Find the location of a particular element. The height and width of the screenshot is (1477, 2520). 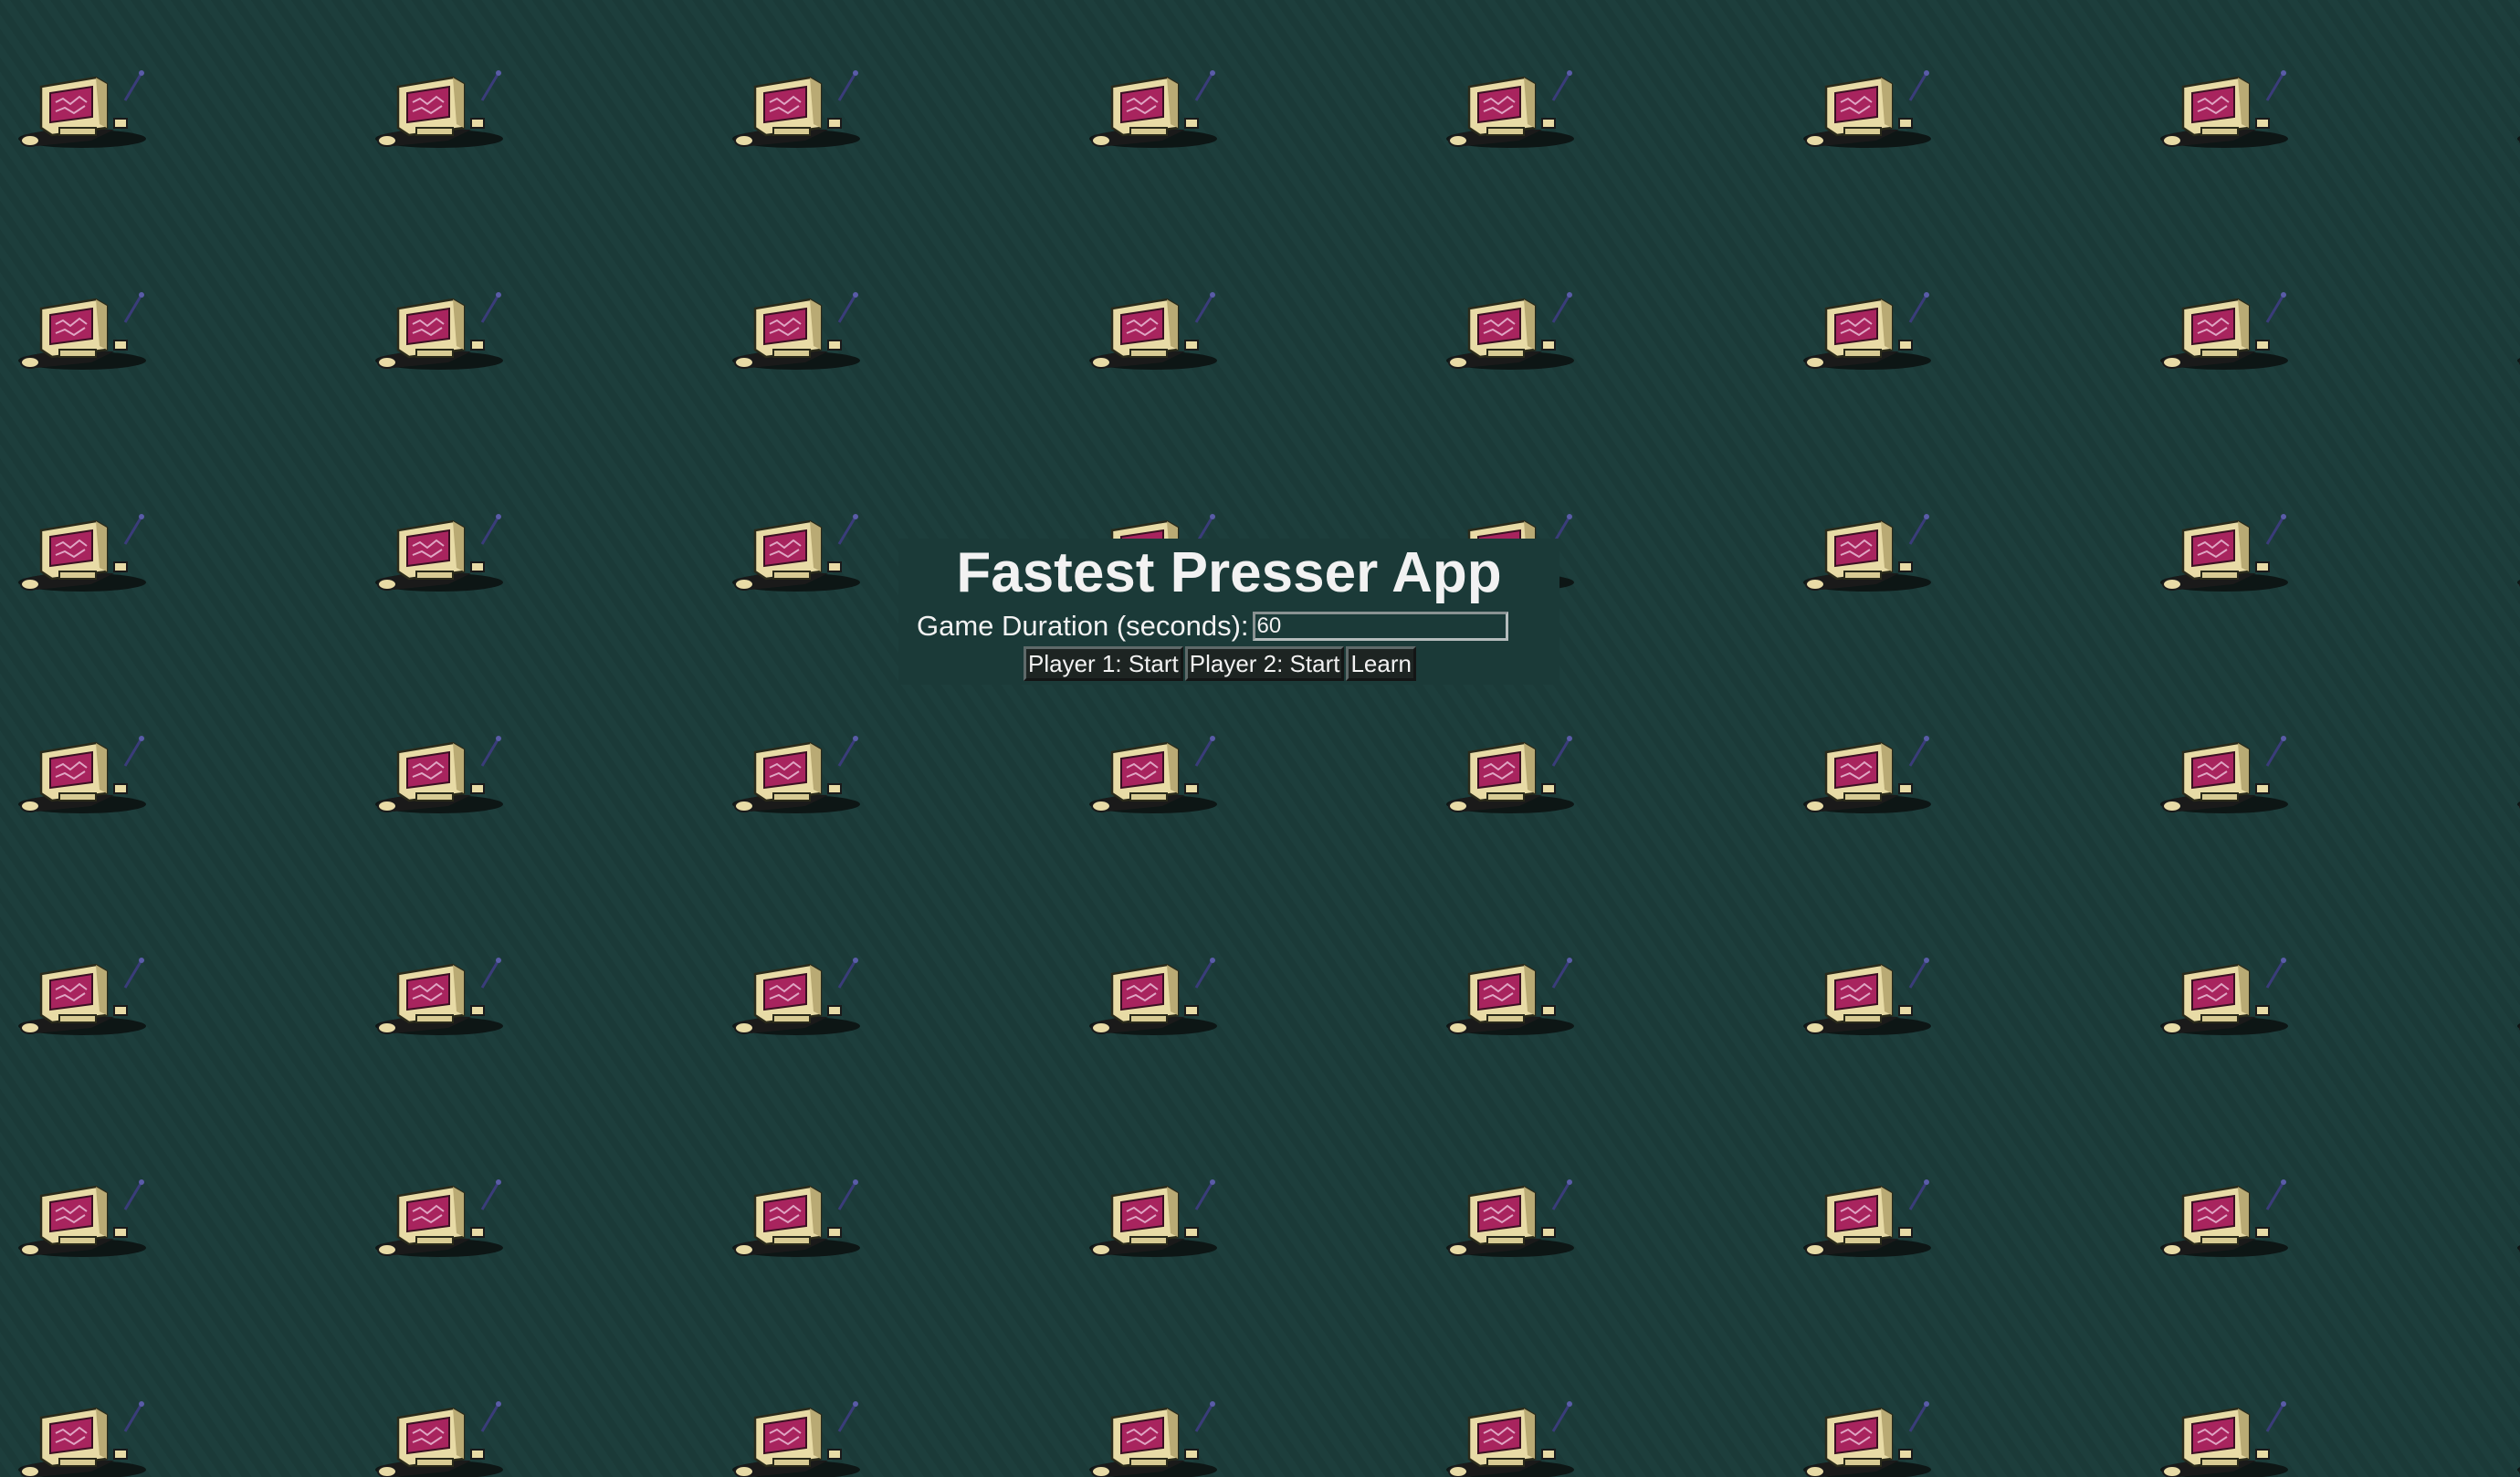

player1-start-button: Player 1: Start is located at coordinates (1104, 663).